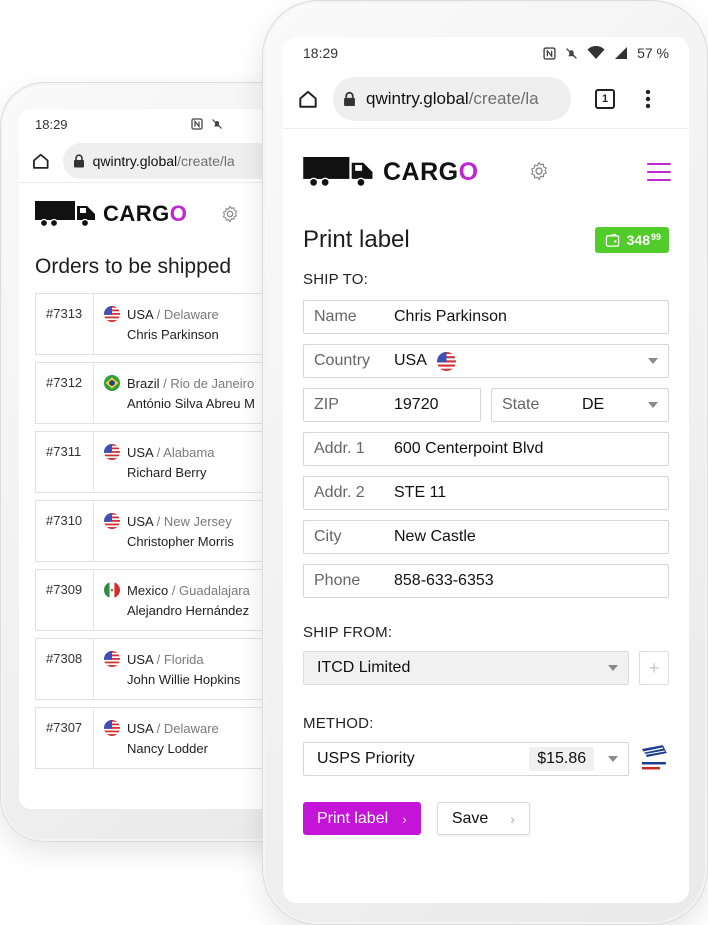 The height and width of the screenshot is (925, 708). Describe the element at coordinates (194, 521) in the screenshot. I see `order-region: / New Jersey` at that location.